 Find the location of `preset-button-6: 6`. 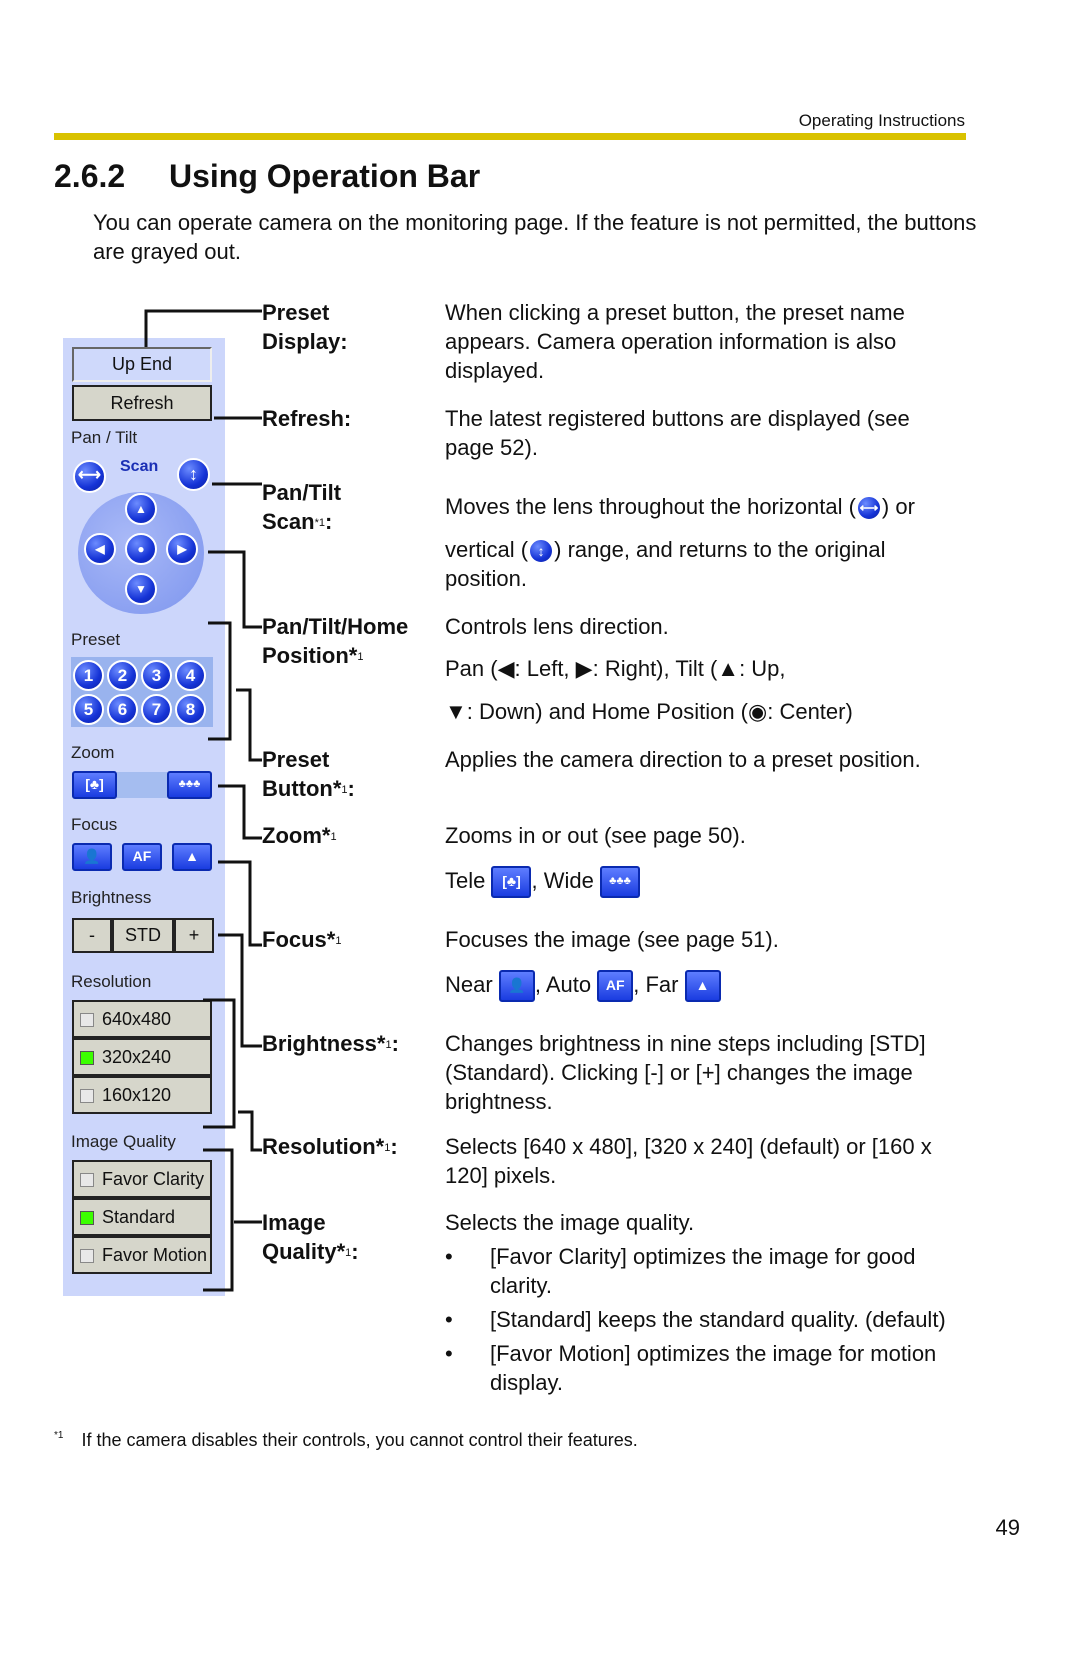

preset-button-6: 6 is located at coordinates (122, 709).